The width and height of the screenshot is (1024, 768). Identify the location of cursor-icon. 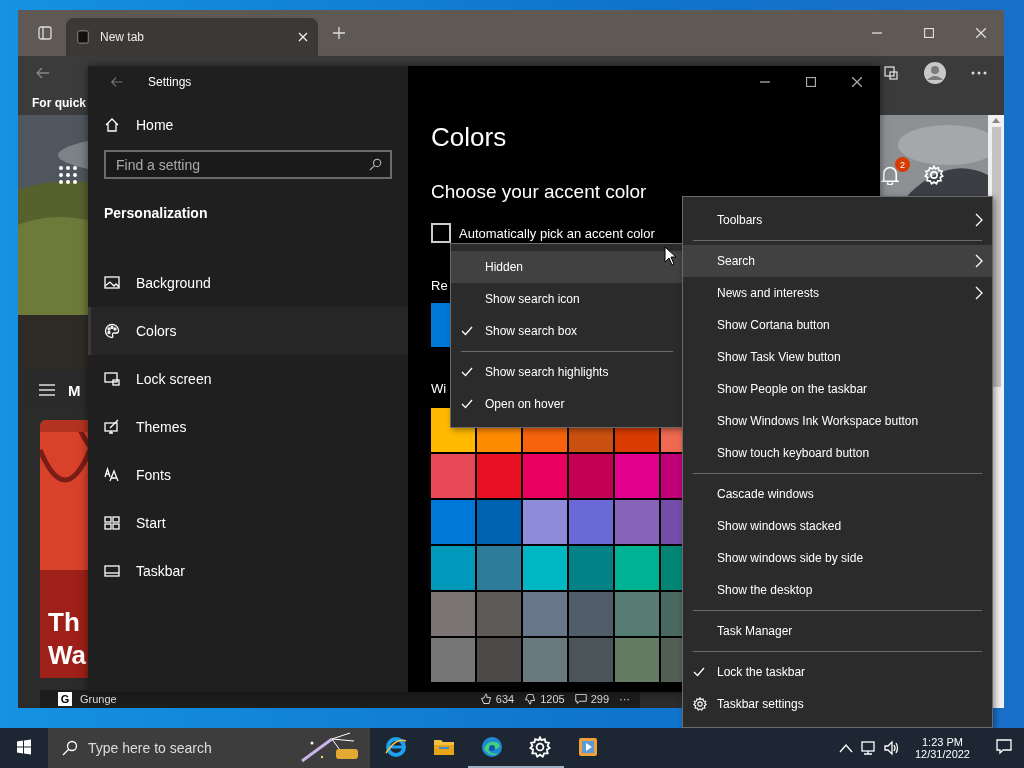
(671, 256).